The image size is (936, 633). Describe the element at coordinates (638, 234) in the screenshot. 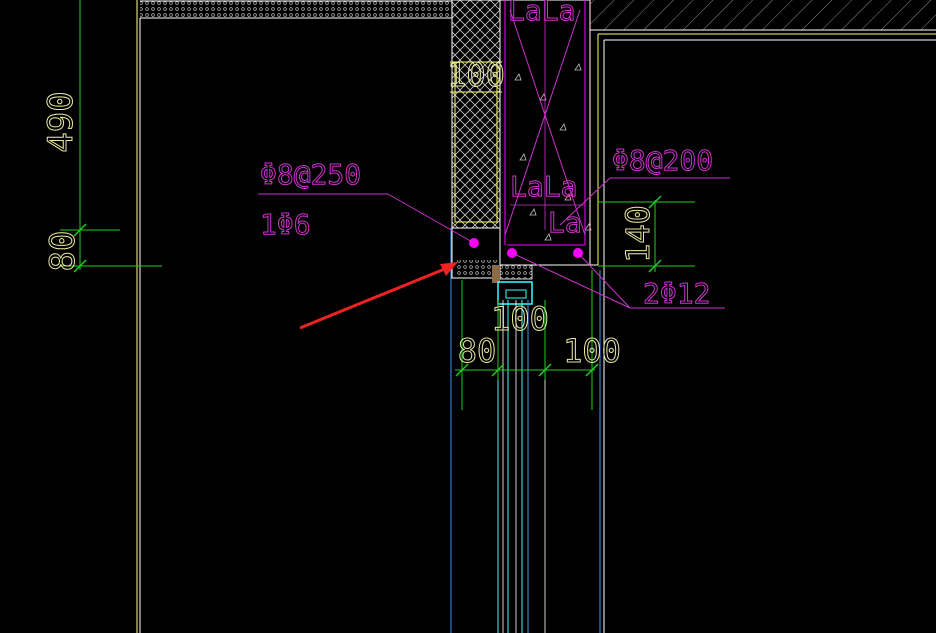

I see `dimension-beam-height: 140` at that location.